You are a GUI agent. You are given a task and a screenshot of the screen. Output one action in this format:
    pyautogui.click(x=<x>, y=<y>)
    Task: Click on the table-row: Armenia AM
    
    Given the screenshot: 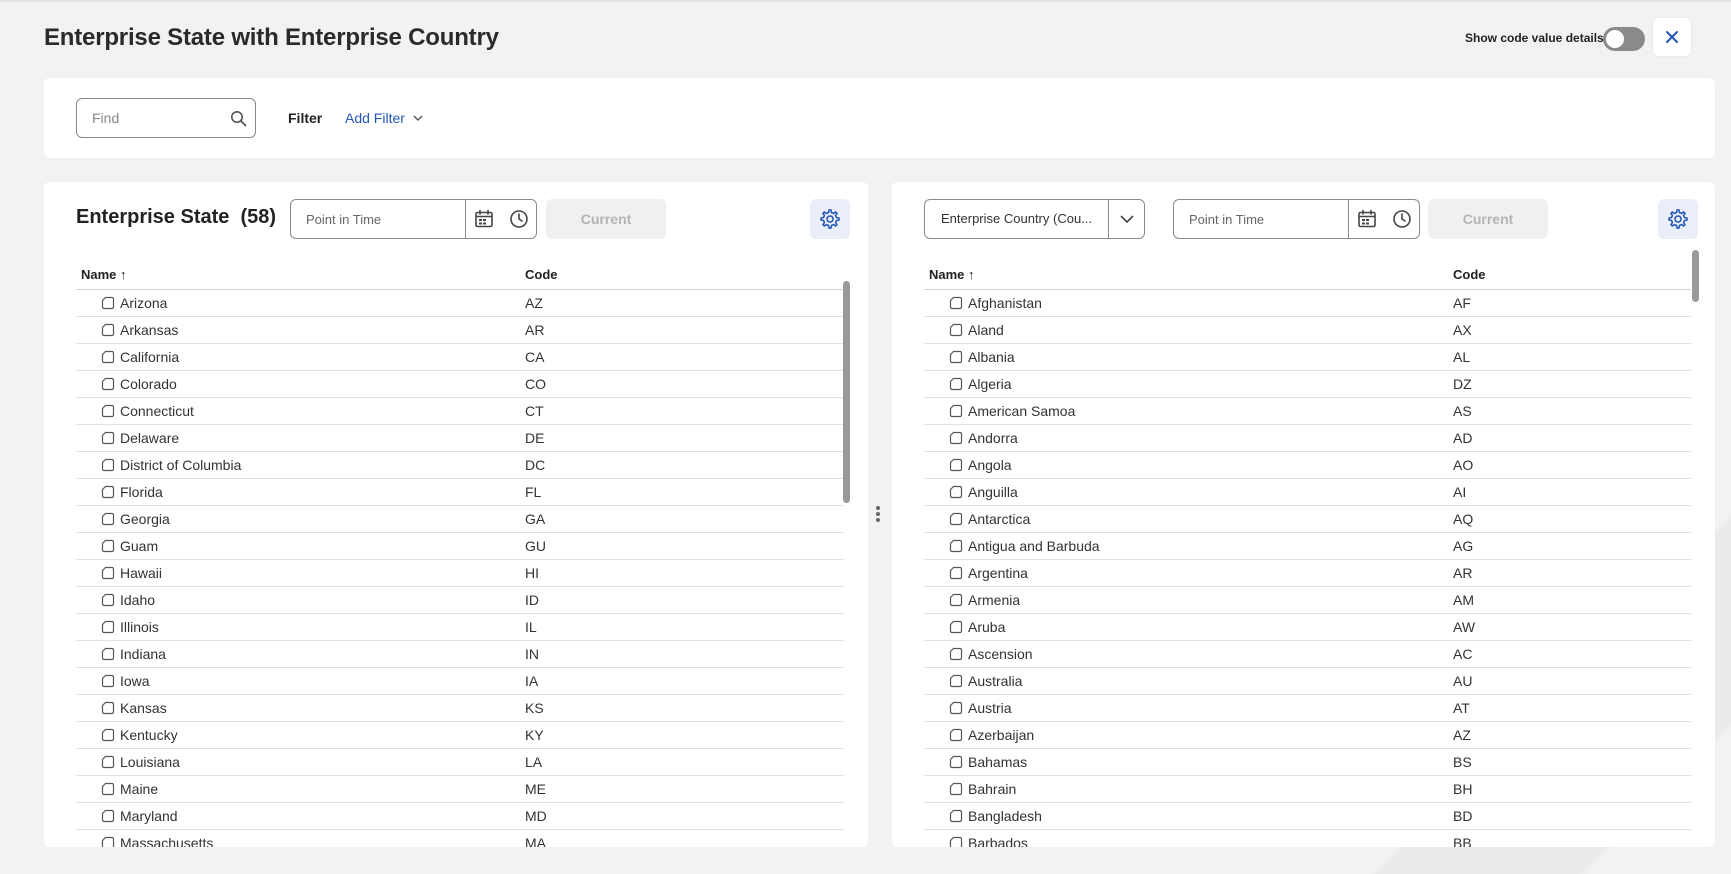 What is the action you would take?
    pyautogui.click(x=1307, y=600)
    